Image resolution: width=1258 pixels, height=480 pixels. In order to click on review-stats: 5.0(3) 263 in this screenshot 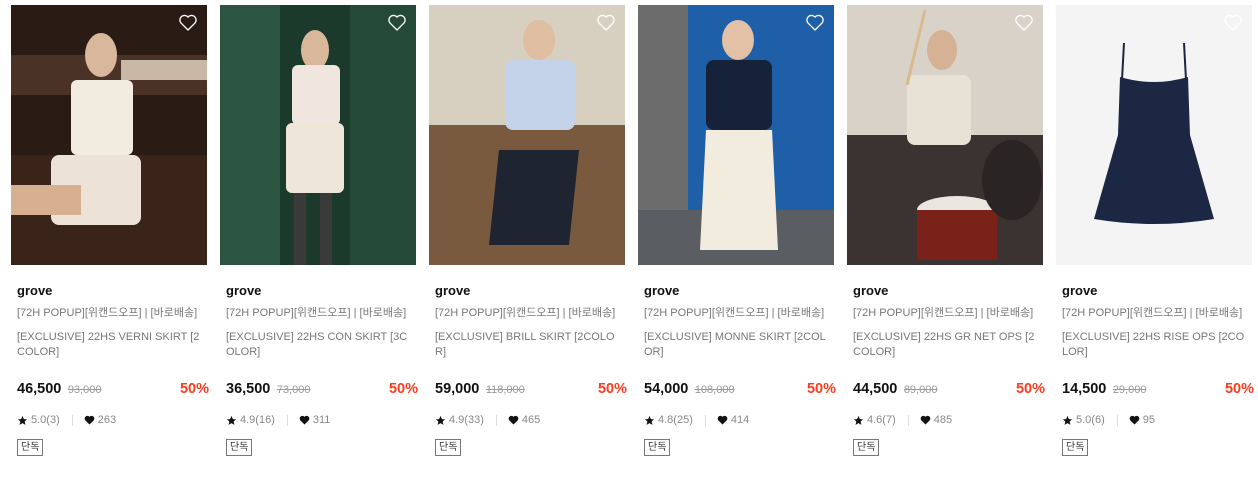, I will do `click(112, 420)`.